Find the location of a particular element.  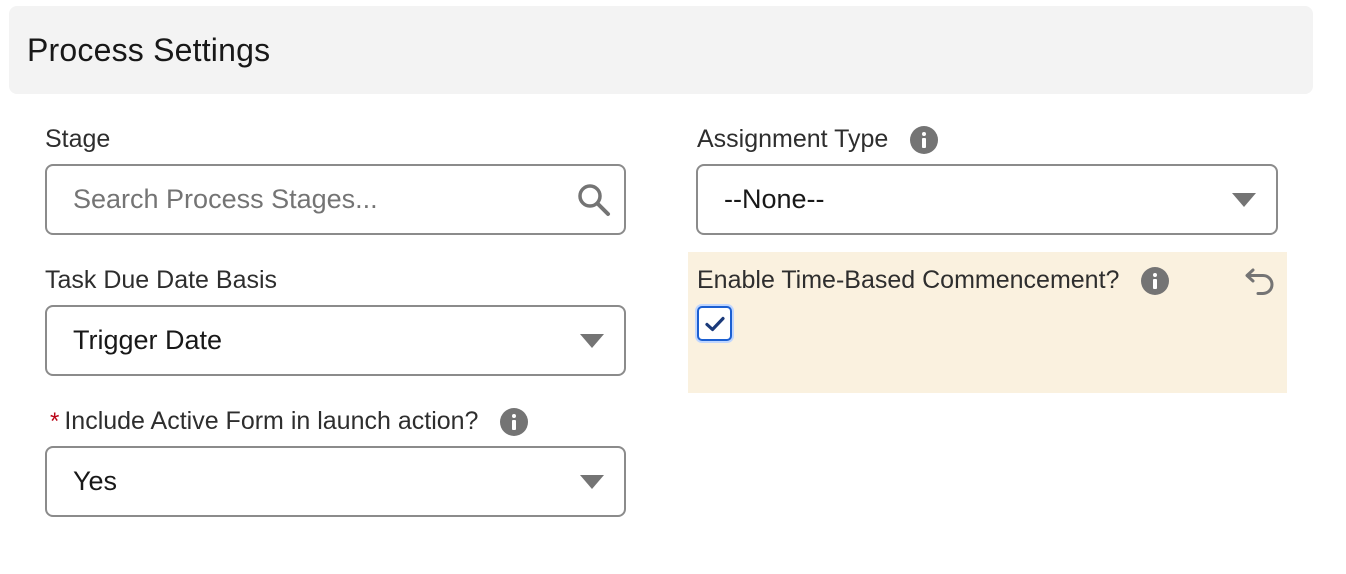

task-due-date-basis-select: Trigger Date is located at coordinates (335, 340).